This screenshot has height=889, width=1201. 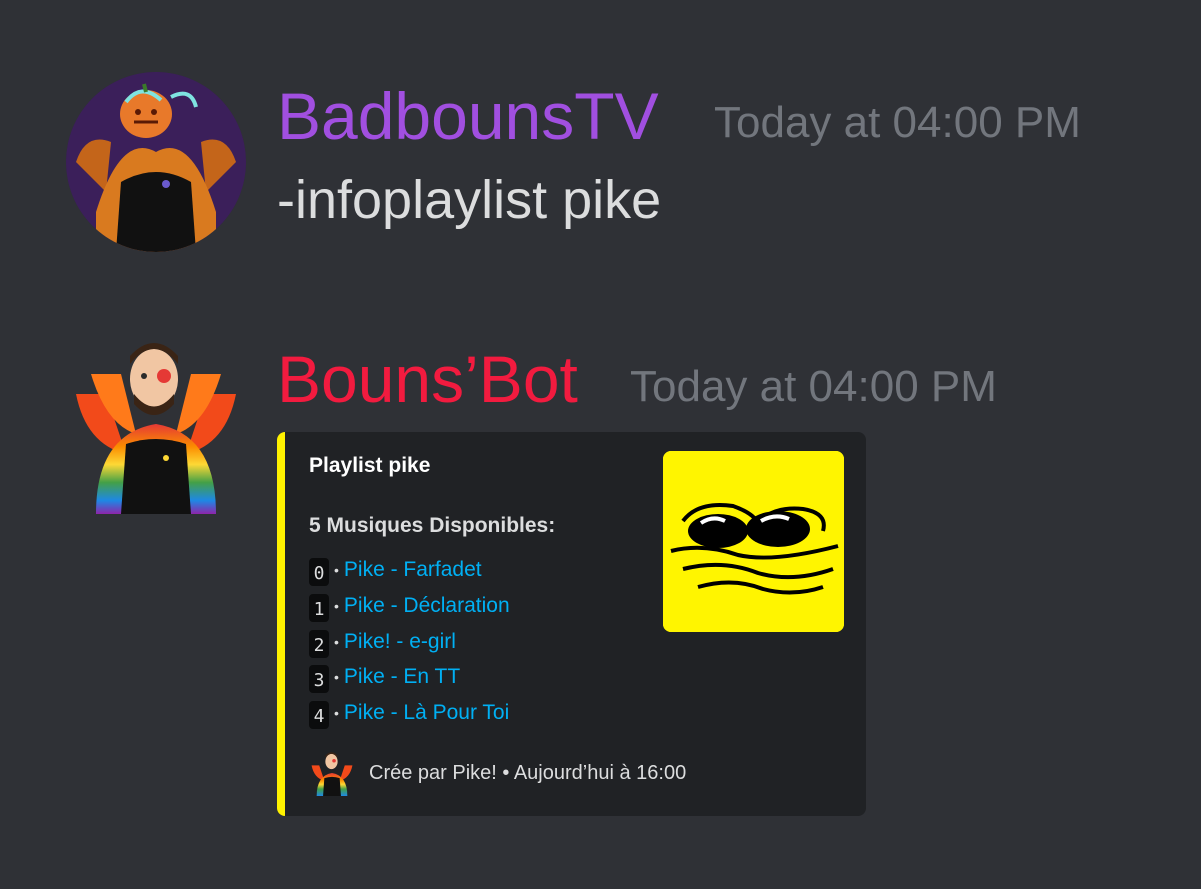 What do you see at coordinates (332, 774) in the screenshot?
I see `footer-avatar-icon` at bounding box center [332, 774].